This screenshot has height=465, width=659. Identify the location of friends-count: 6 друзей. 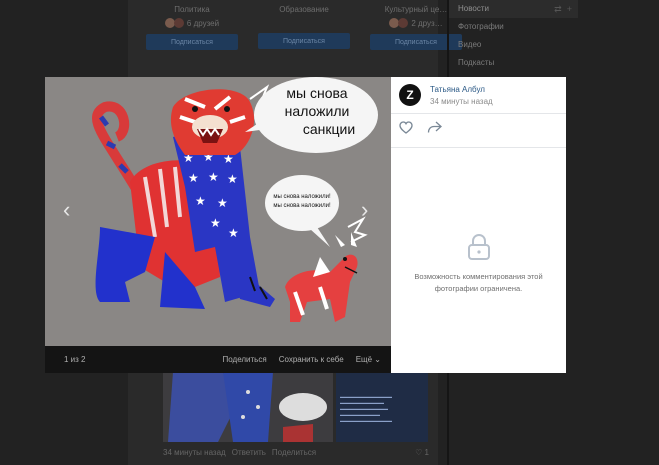
(203, 23).